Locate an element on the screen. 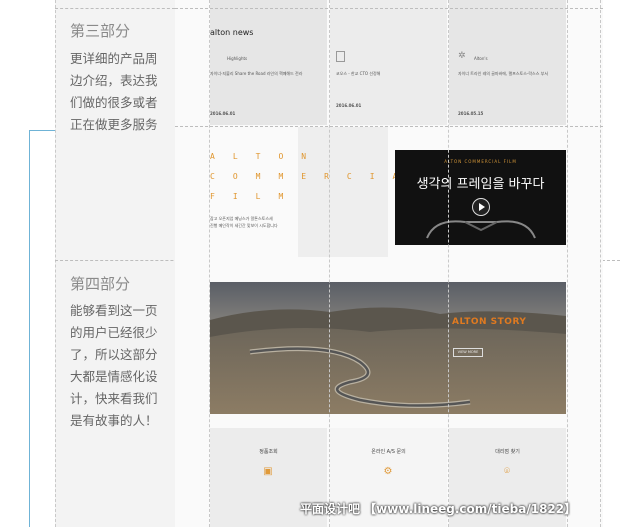  annotation-connector-tick is located at coordinates (42, 130).